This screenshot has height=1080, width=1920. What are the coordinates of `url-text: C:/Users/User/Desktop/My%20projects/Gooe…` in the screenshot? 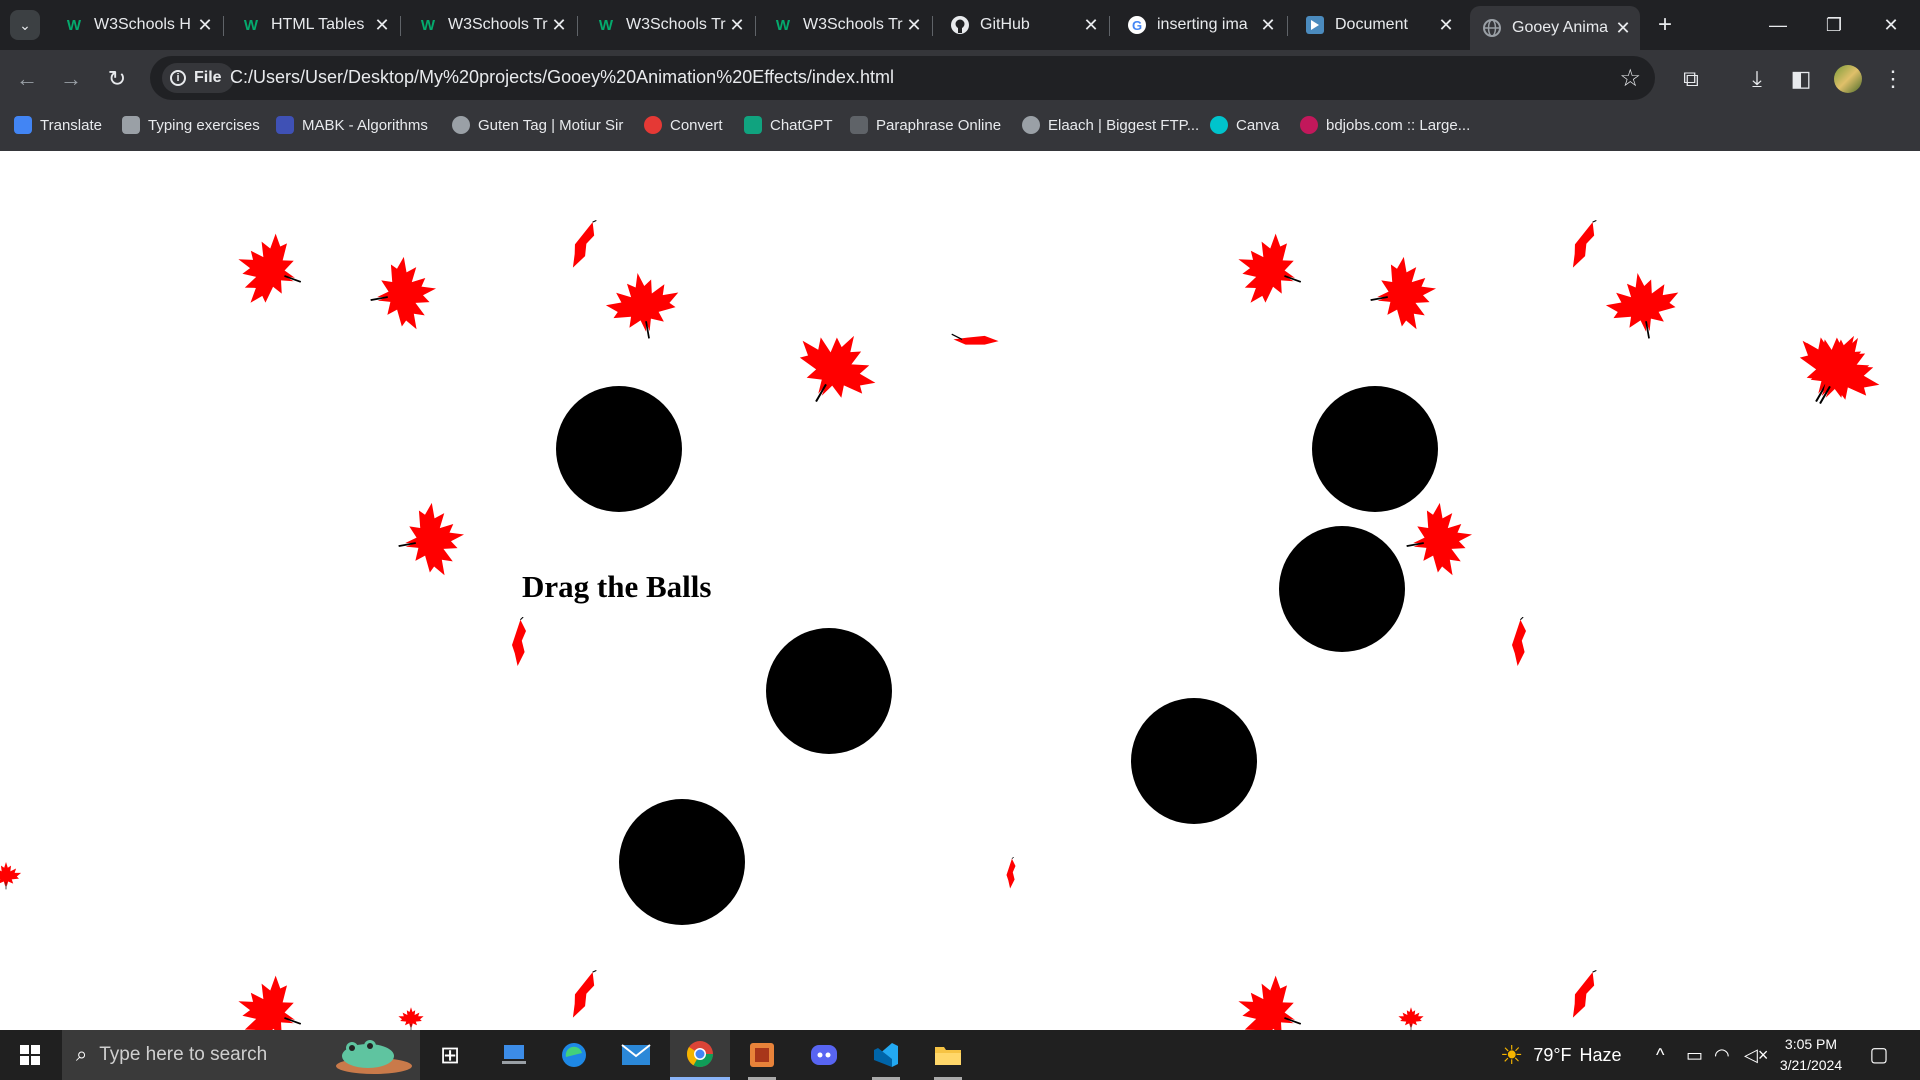 It's located at (562, 77).